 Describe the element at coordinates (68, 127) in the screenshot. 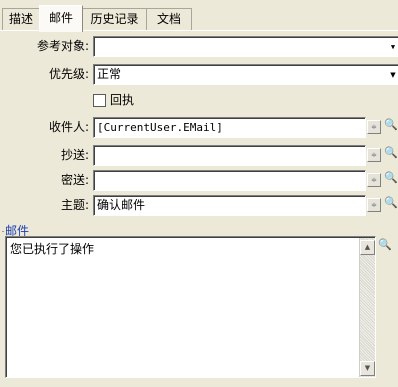

I see `to-label: 收件人:` at that location.